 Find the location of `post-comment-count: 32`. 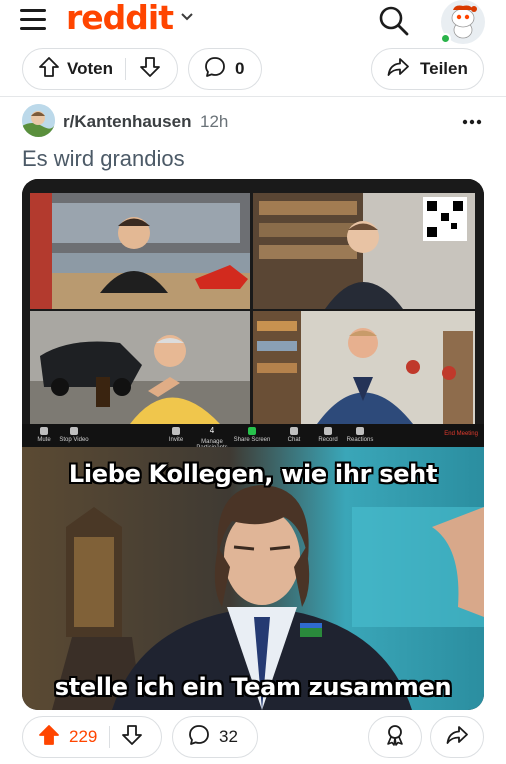

post-comment-count: 32 is located at coordinates (228, 736).